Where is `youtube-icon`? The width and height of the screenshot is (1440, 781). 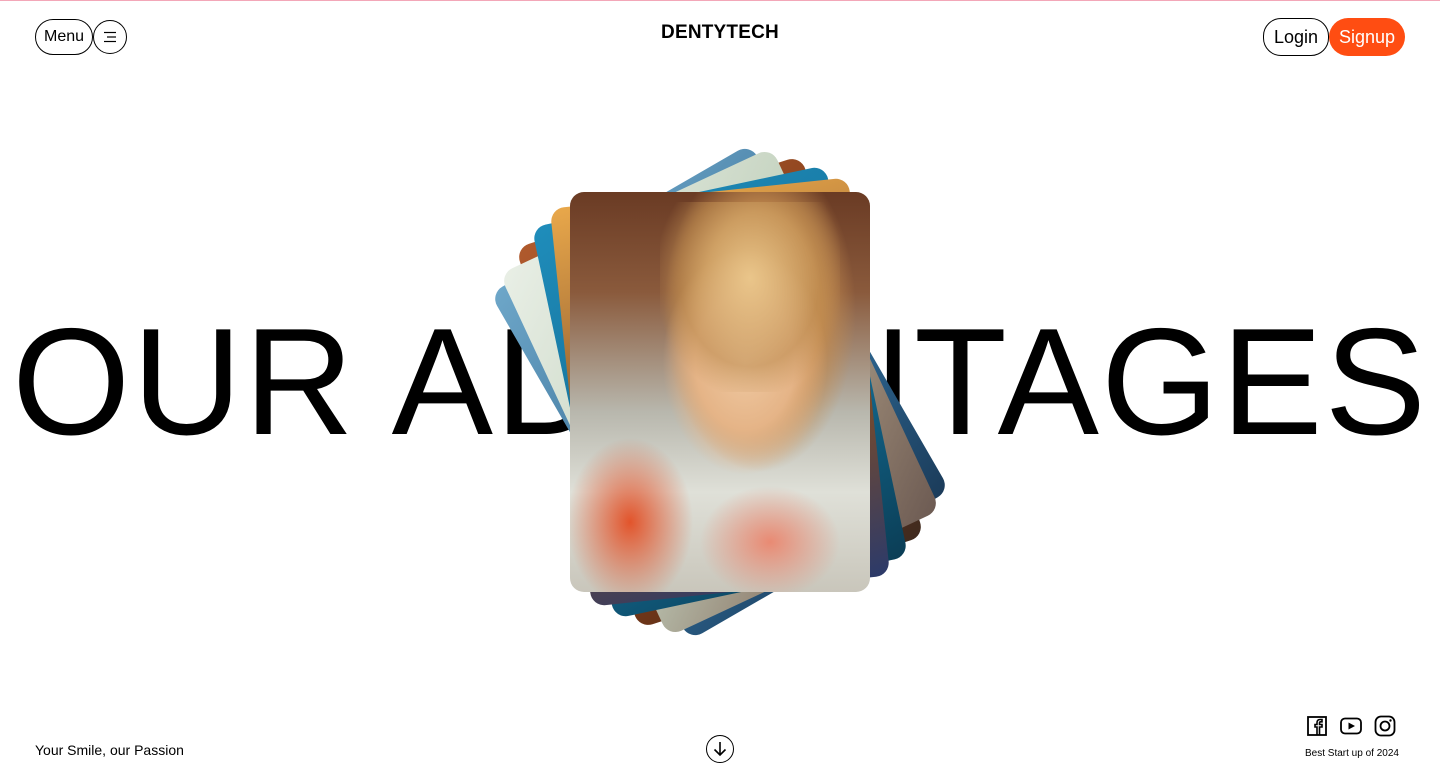 youtube-icon is located at coordinates (1351, 726).